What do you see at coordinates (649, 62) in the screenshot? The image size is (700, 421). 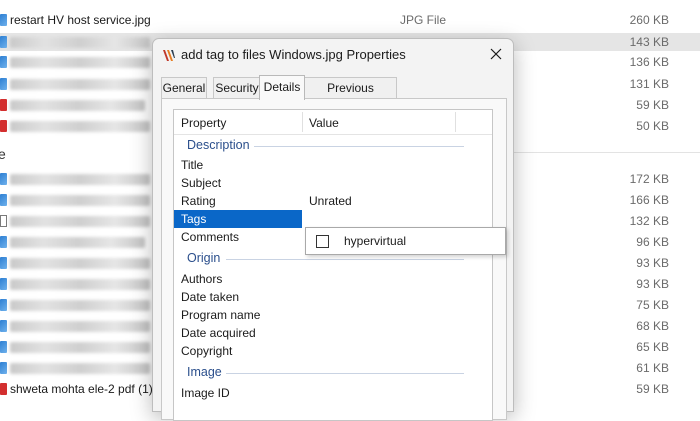 I see `file-size: 136 KB` at bounding box center [649, 62].